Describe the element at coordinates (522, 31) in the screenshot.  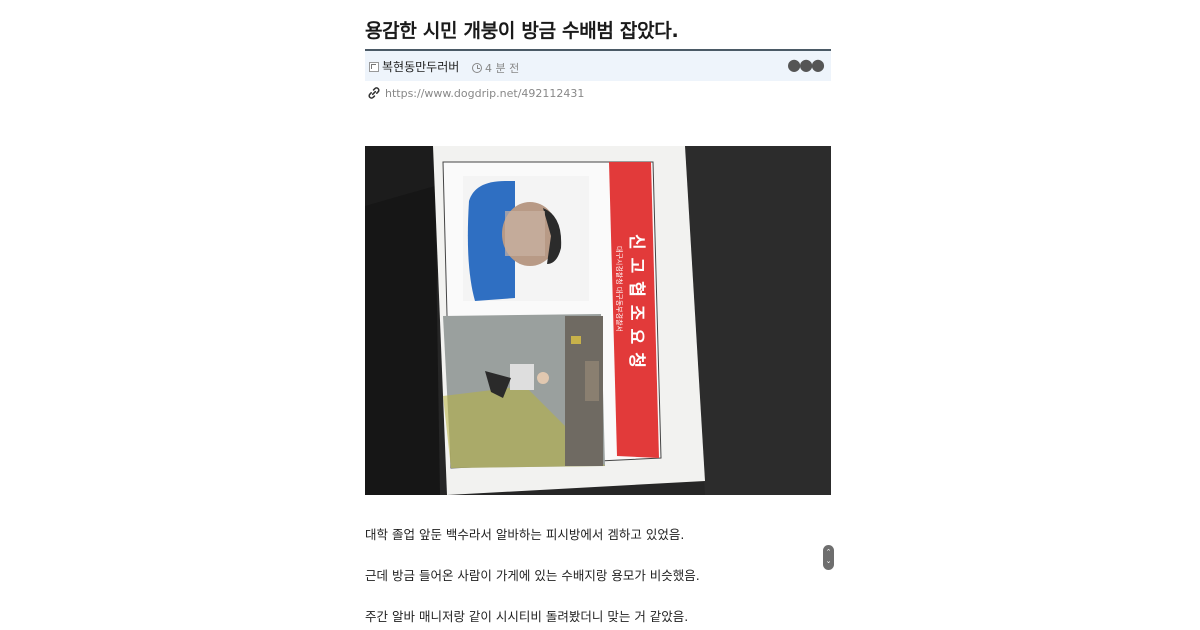
I see `post-title: 용감한 시민 개붕이 방금 수배범 잡았다.` at that location.